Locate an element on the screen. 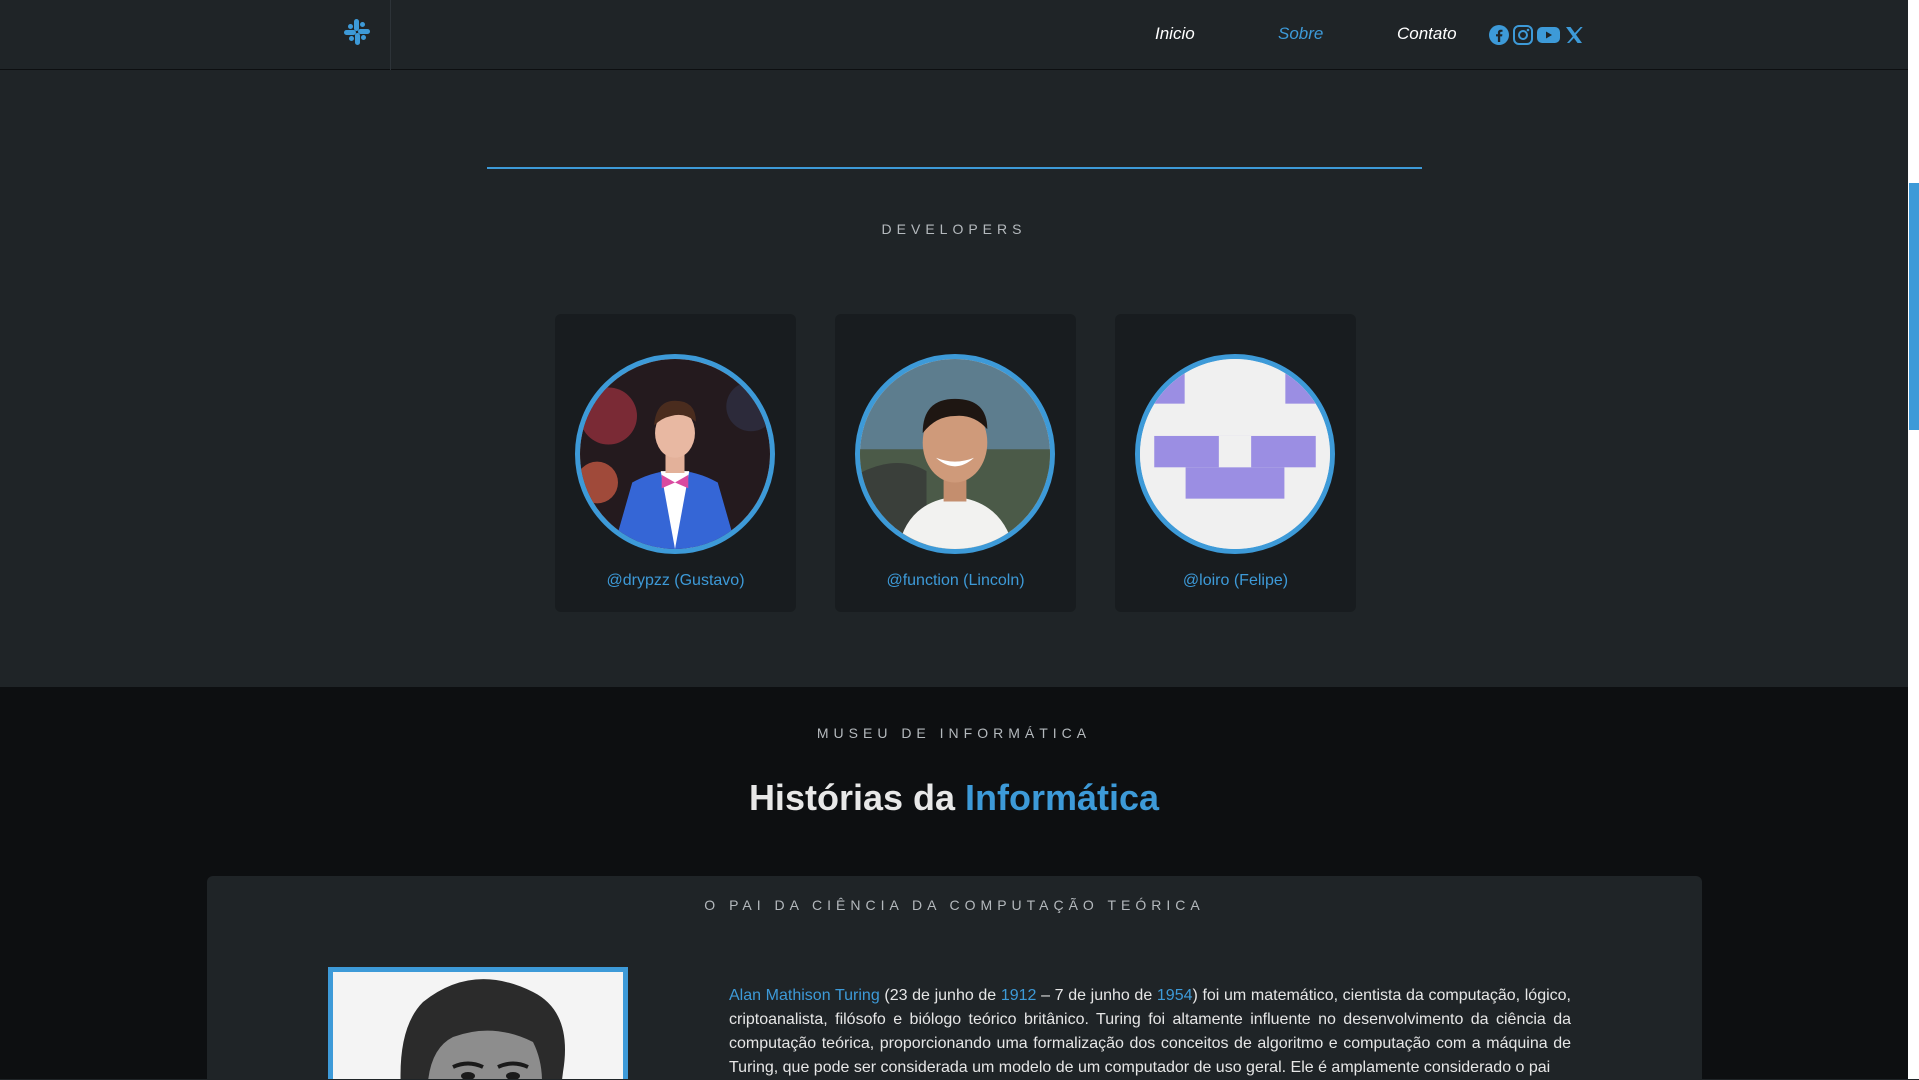 The image size is (1919, 1080). developer-card: @function (Lincoln) is located at coordinates (955, 463).